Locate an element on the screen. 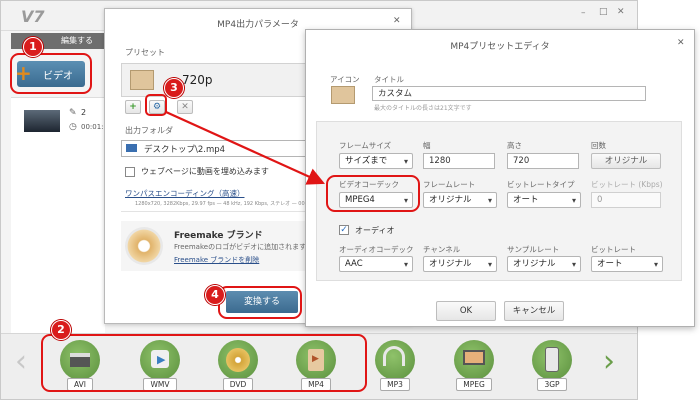 This screenshot has width=700, height=407. callout-arrow is located at coordinates (245, 147).